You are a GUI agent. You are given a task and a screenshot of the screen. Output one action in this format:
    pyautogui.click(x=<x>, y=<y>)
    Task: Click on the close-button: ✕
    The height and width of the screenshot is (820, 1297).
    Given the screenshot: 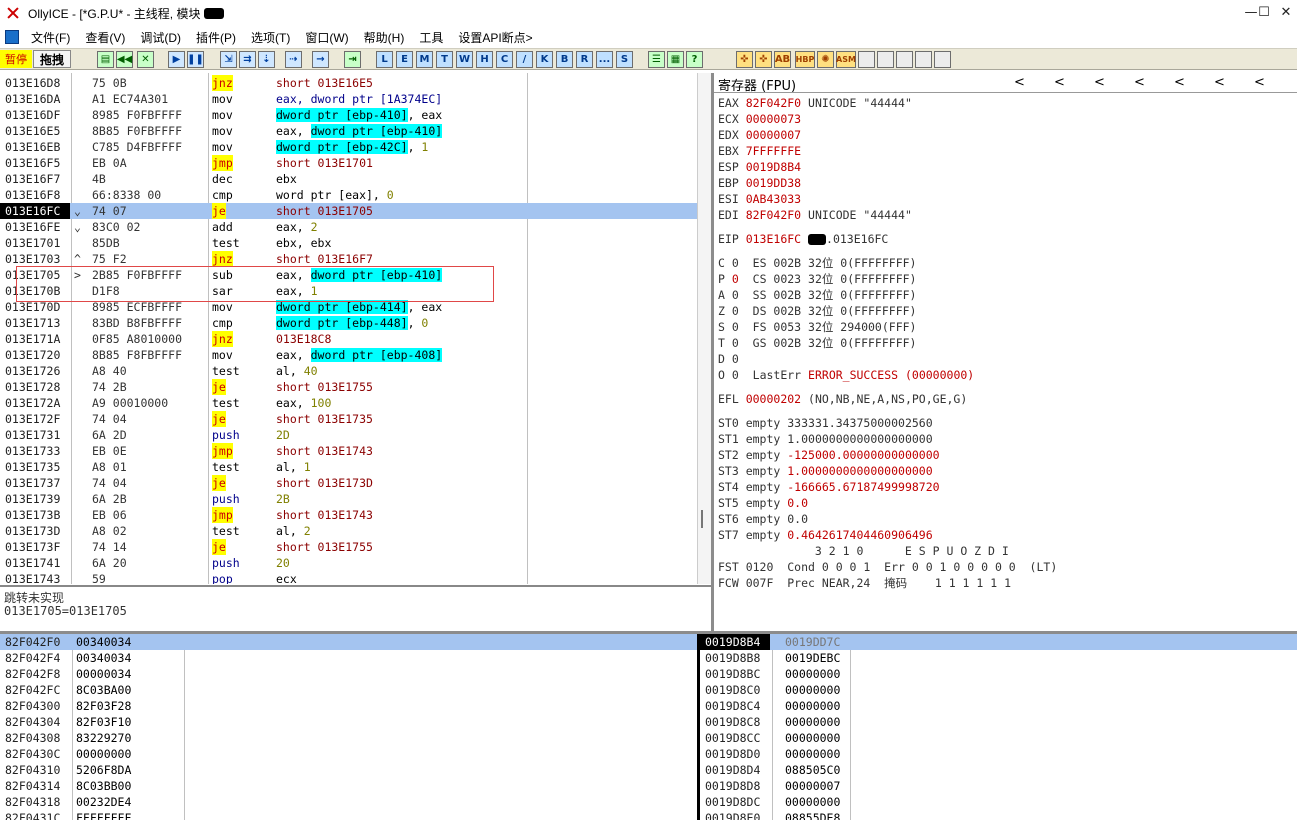 What is the action you would take?
    pyautogui.click(x=1286, y=12)
    